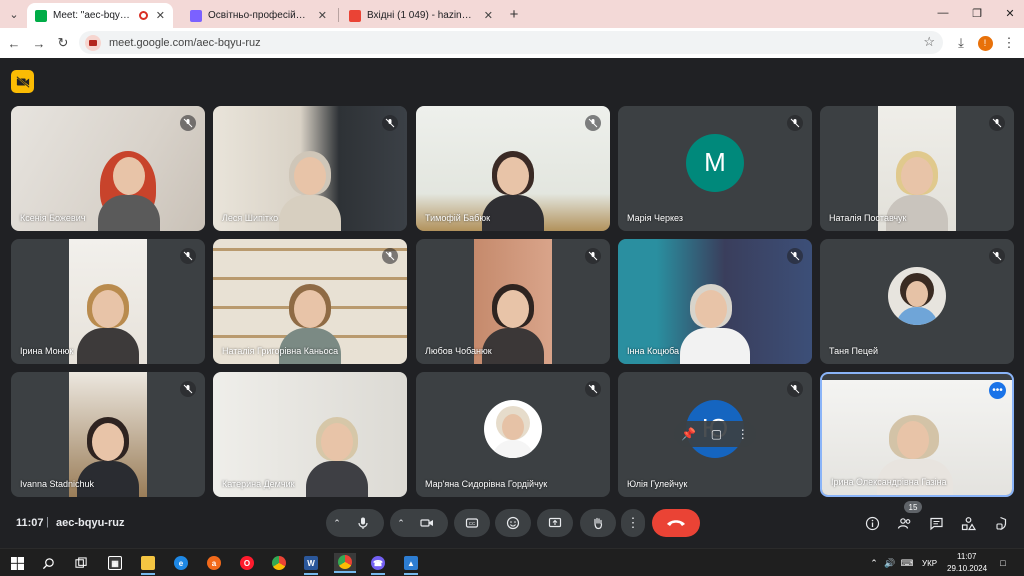  I want to click on viber-icon: ☎, so click(378, 564).